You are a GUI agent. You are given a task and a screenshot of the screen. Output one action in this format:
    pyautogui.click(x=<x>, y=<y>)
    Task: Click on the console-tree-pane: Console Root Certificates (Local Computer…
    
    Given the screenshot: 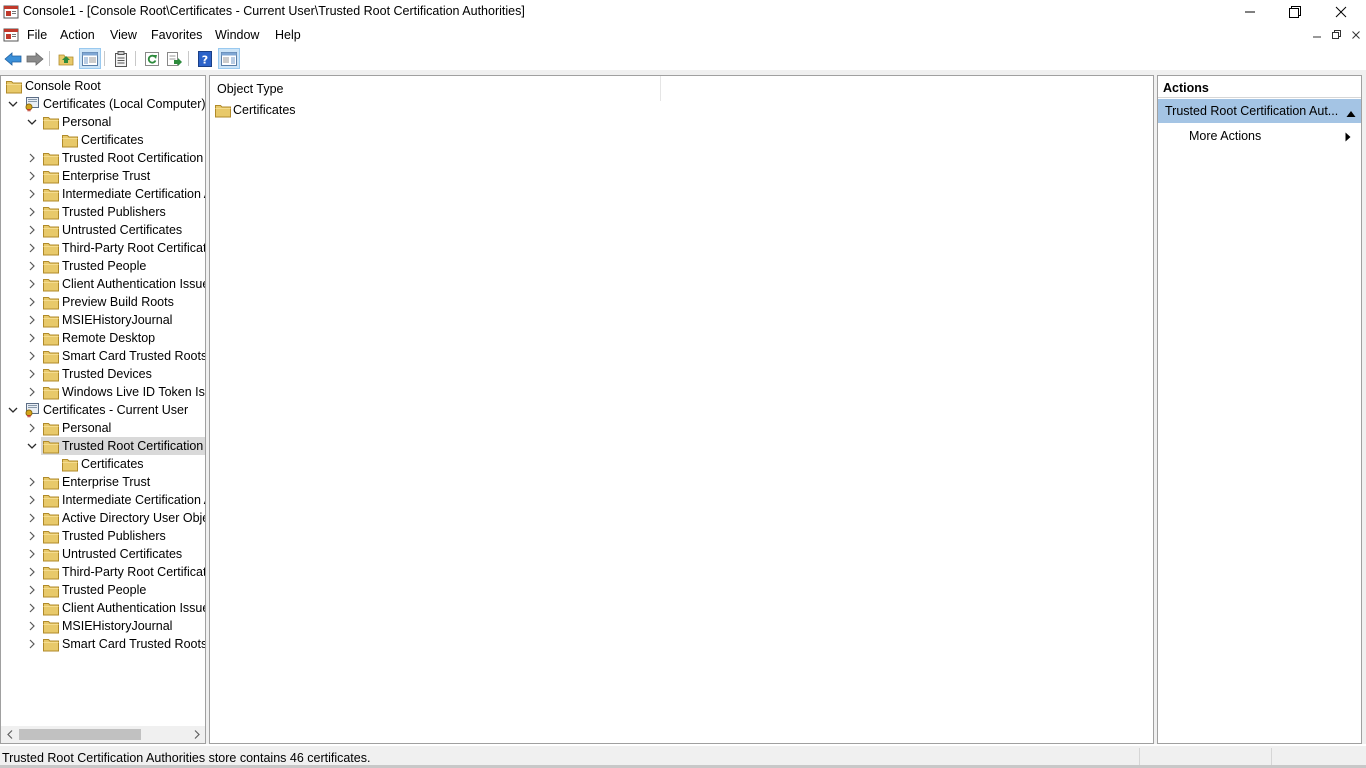 What is the action you would take?
    pyautogui.click(x=103, y=409)
    